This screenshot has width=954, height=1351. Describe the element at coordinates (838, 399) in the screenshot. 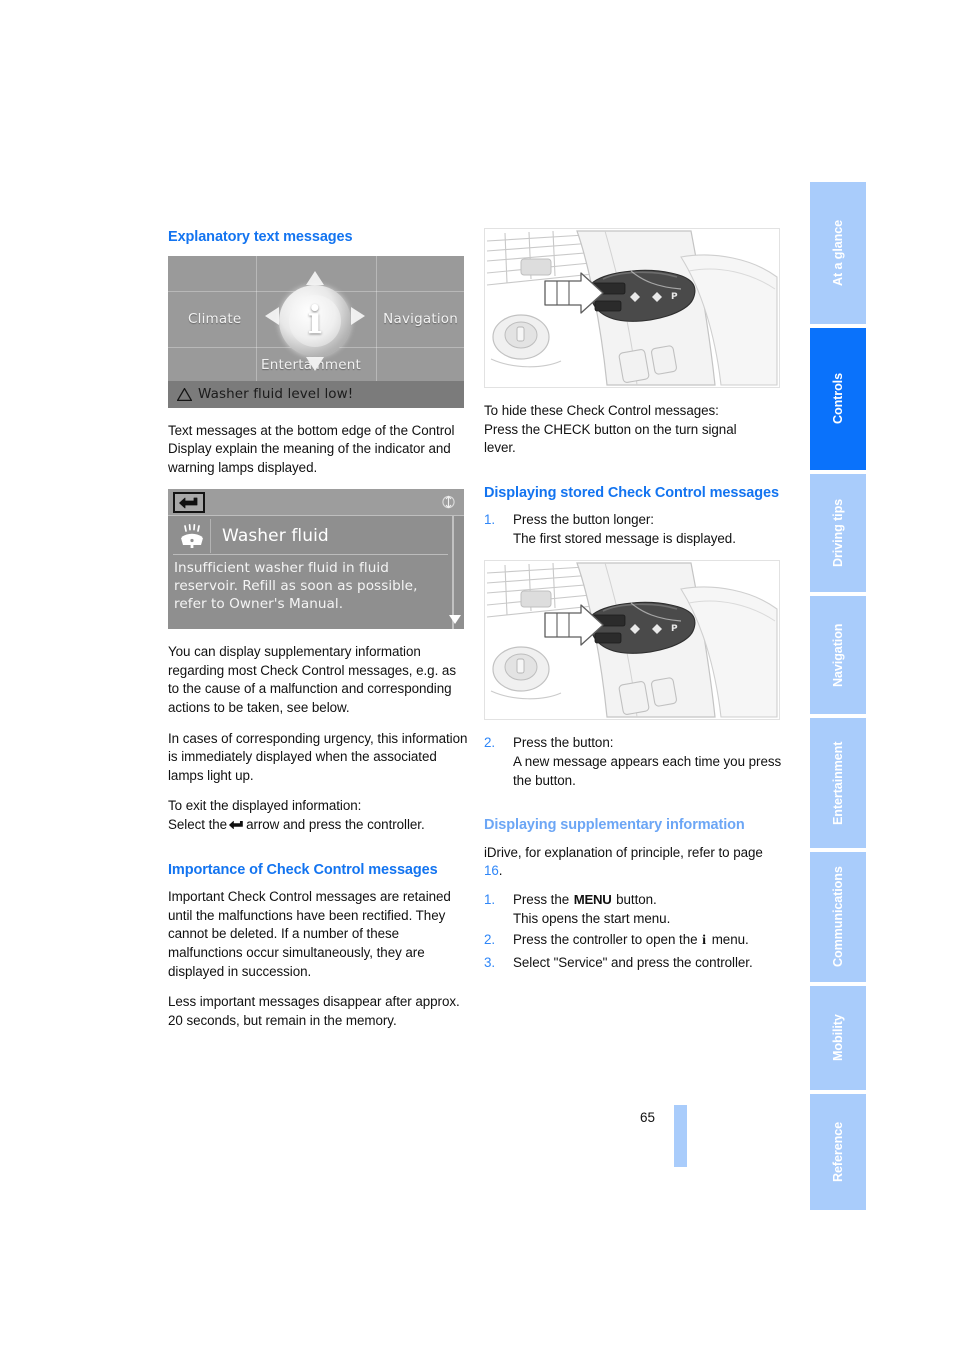

I see `tab-controls: Controls` at that location.